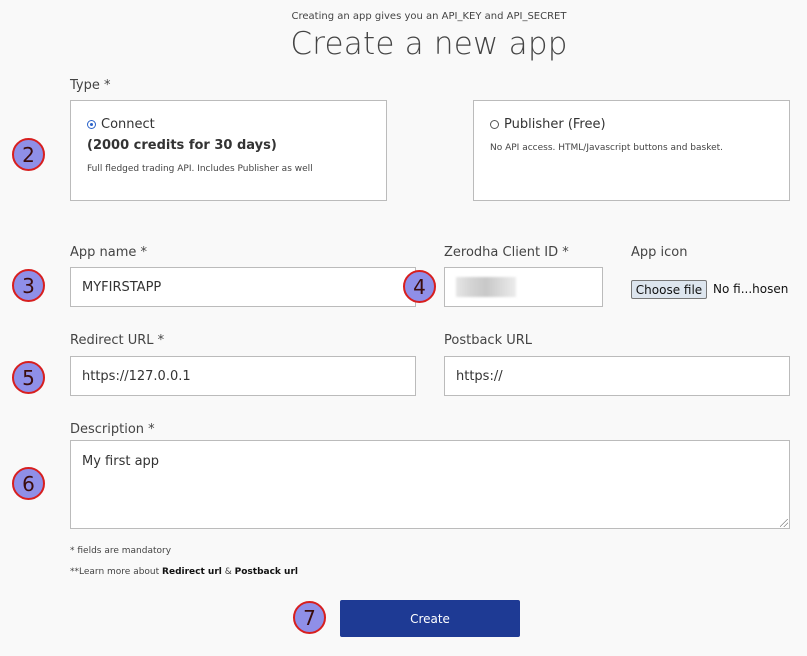 The image size is (807, 656). Describe the element at coordinates (28, 377) in the screenshot. I see `annotation-badge-5: 5` at that location.